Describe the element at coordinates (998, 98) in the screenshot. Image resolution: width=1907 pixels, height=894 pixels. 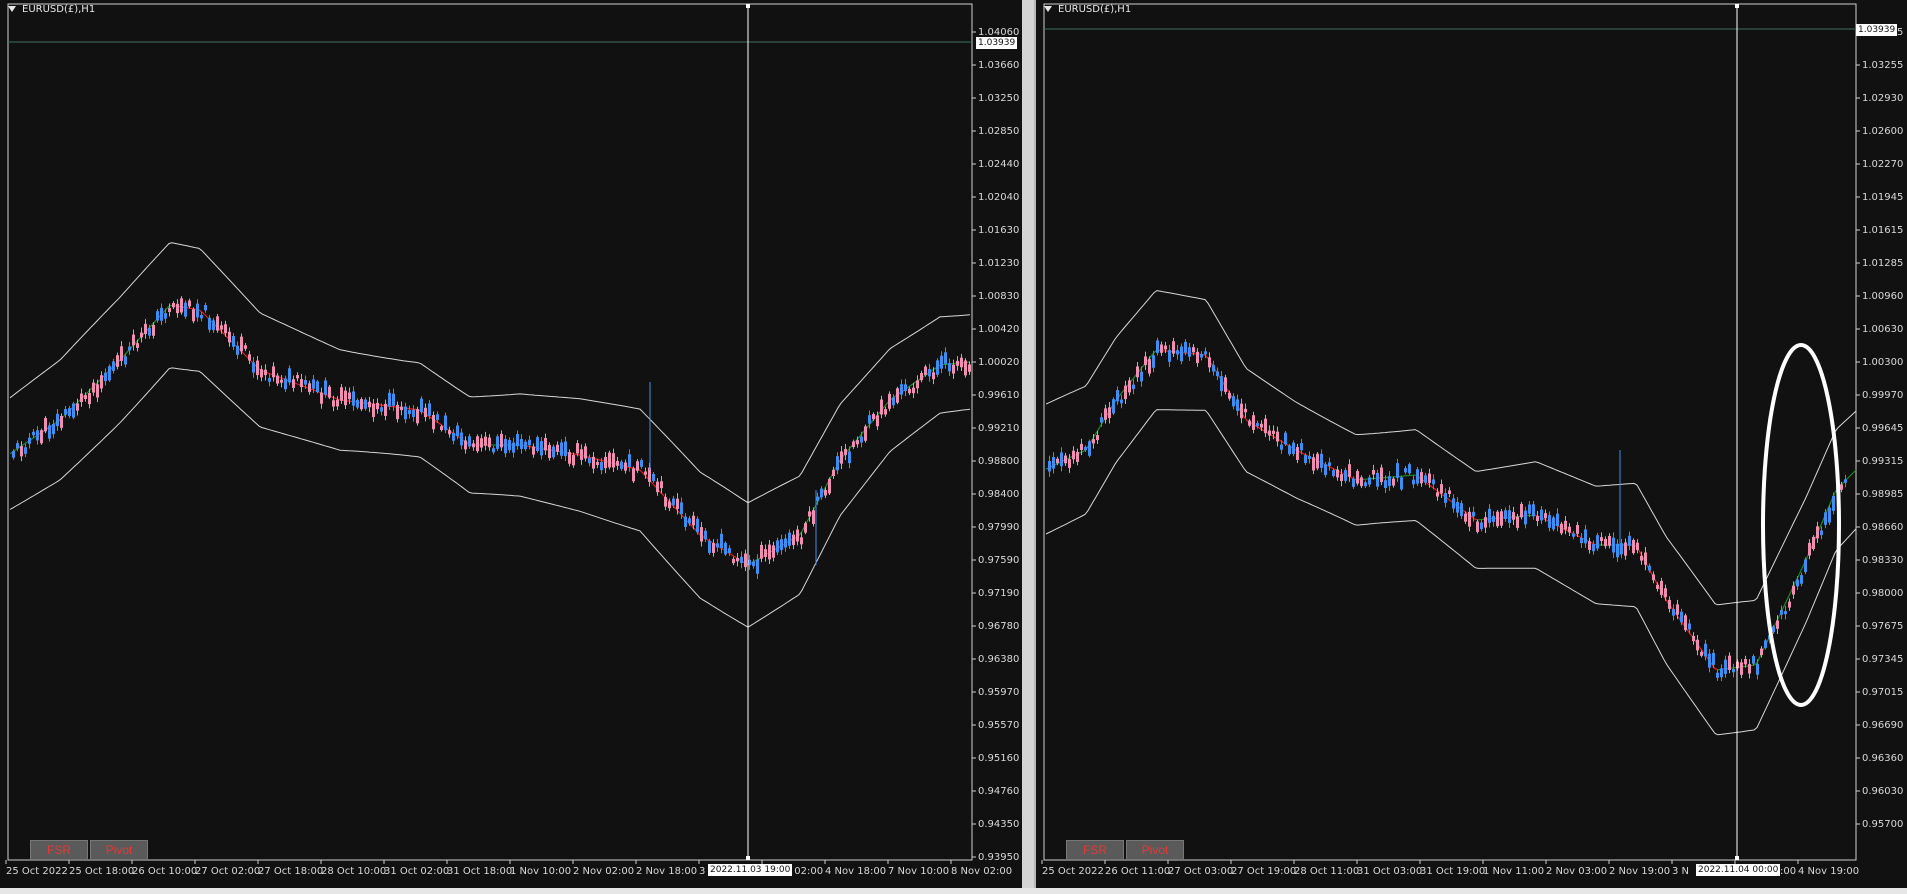
I see `y-tick-label: 1.03250` at that location.